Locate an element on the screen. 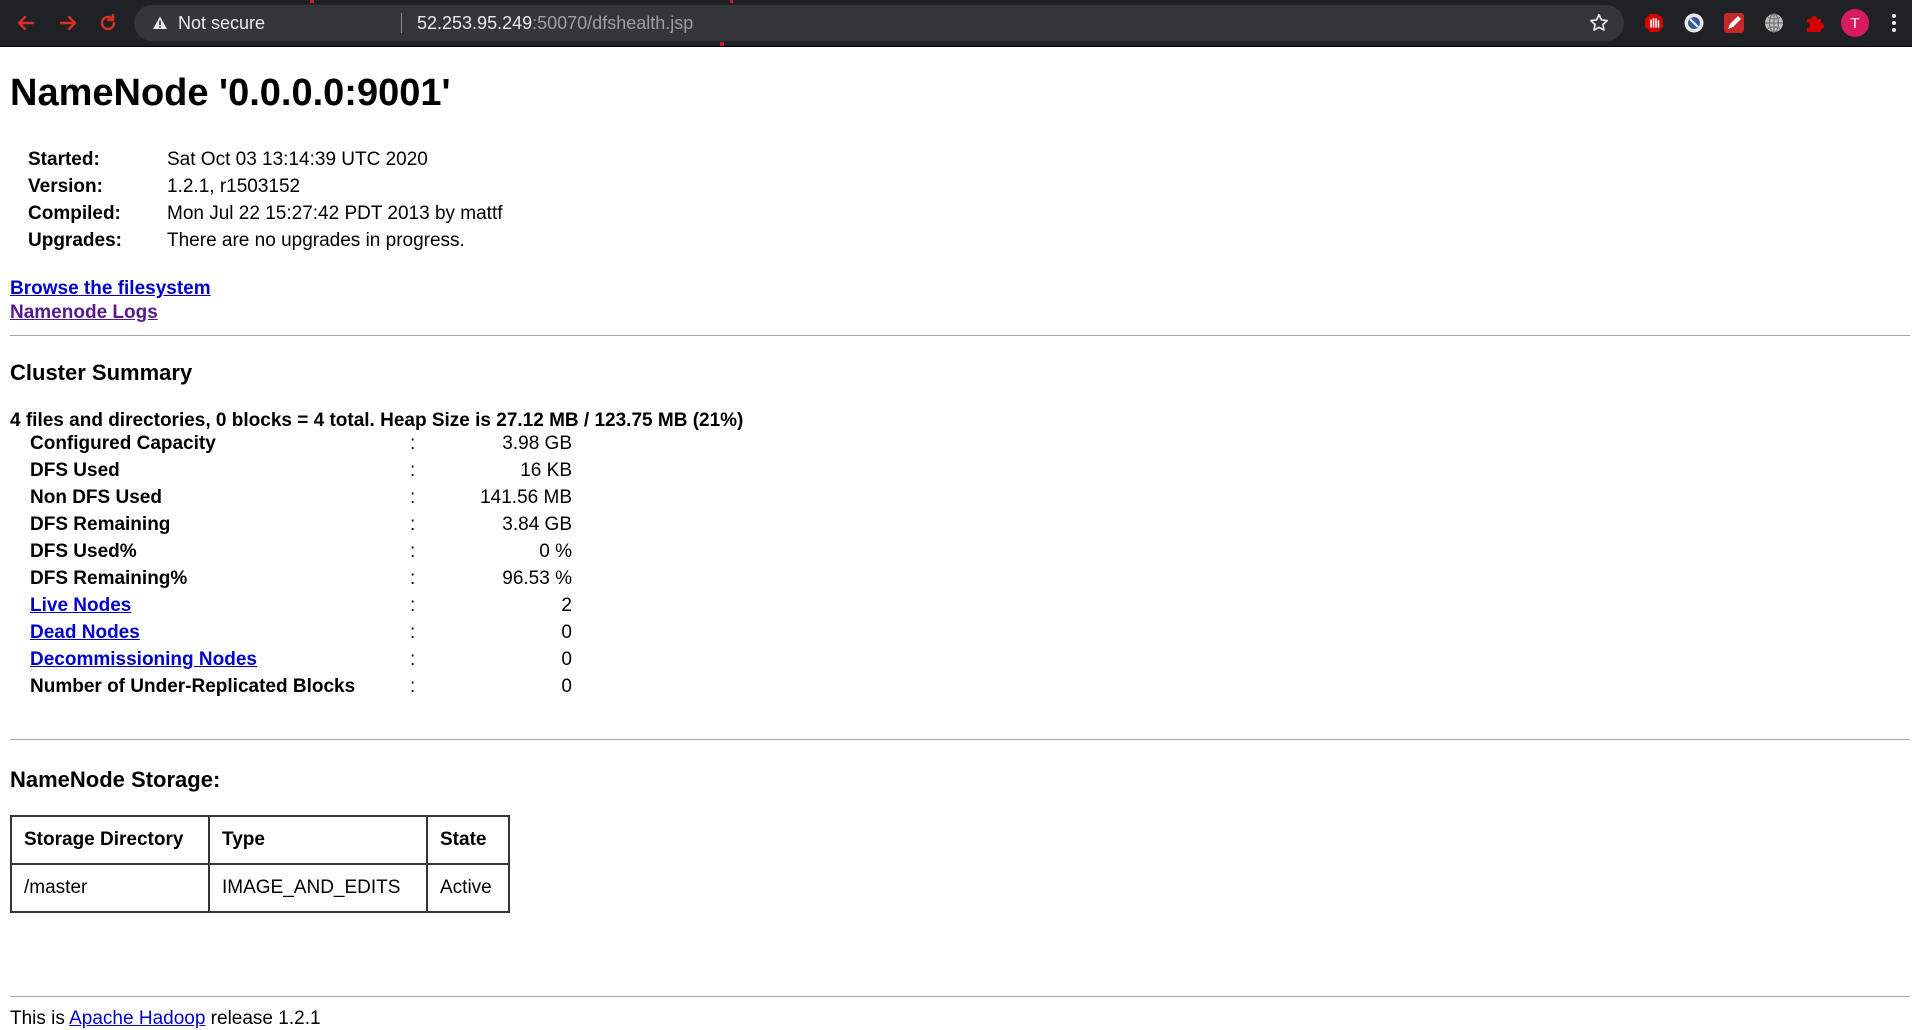 The image size is (1912, 1030). namenode-logs-link: Namenode Logs is located at coordinates (84, 312).